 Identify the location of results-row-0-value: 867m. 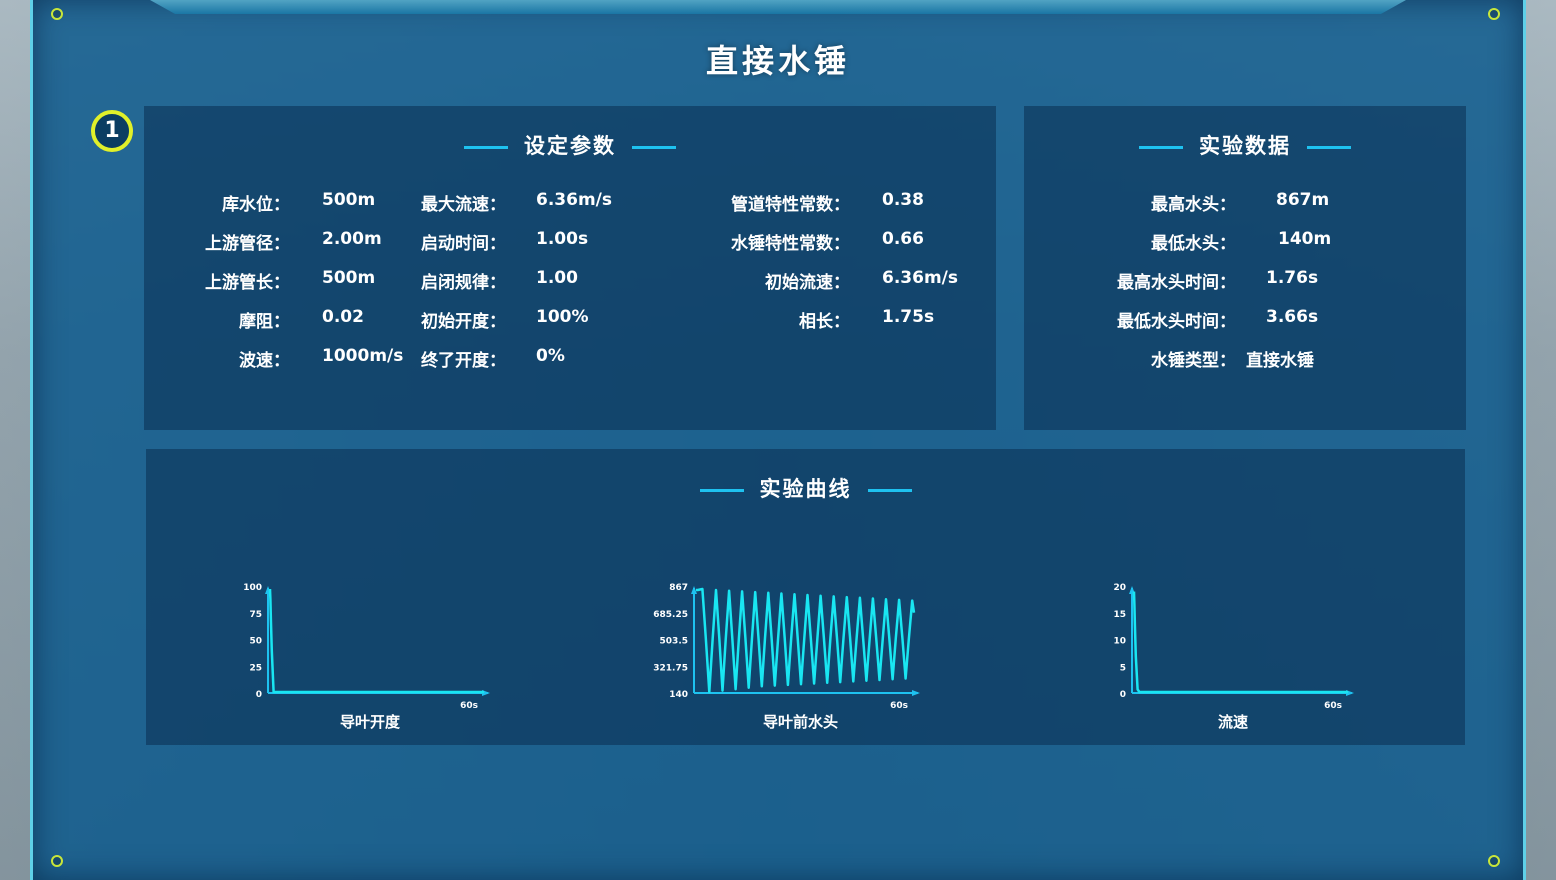
(1303, 200).